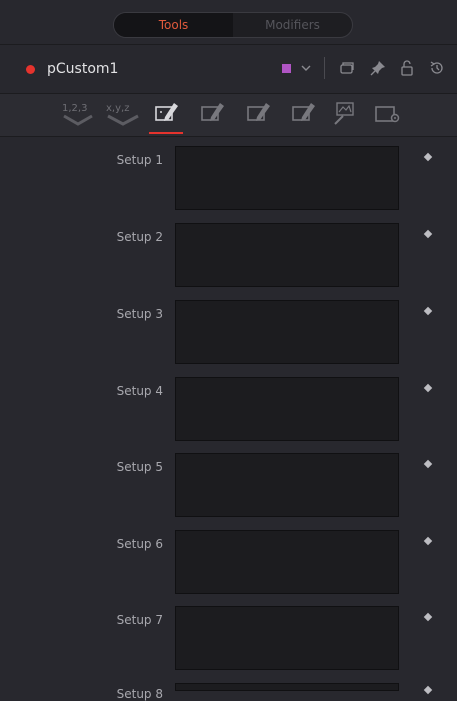 The height and width of the screenshot is (701, 457). I want to click on tool-color-swatch, so click(286, 68).